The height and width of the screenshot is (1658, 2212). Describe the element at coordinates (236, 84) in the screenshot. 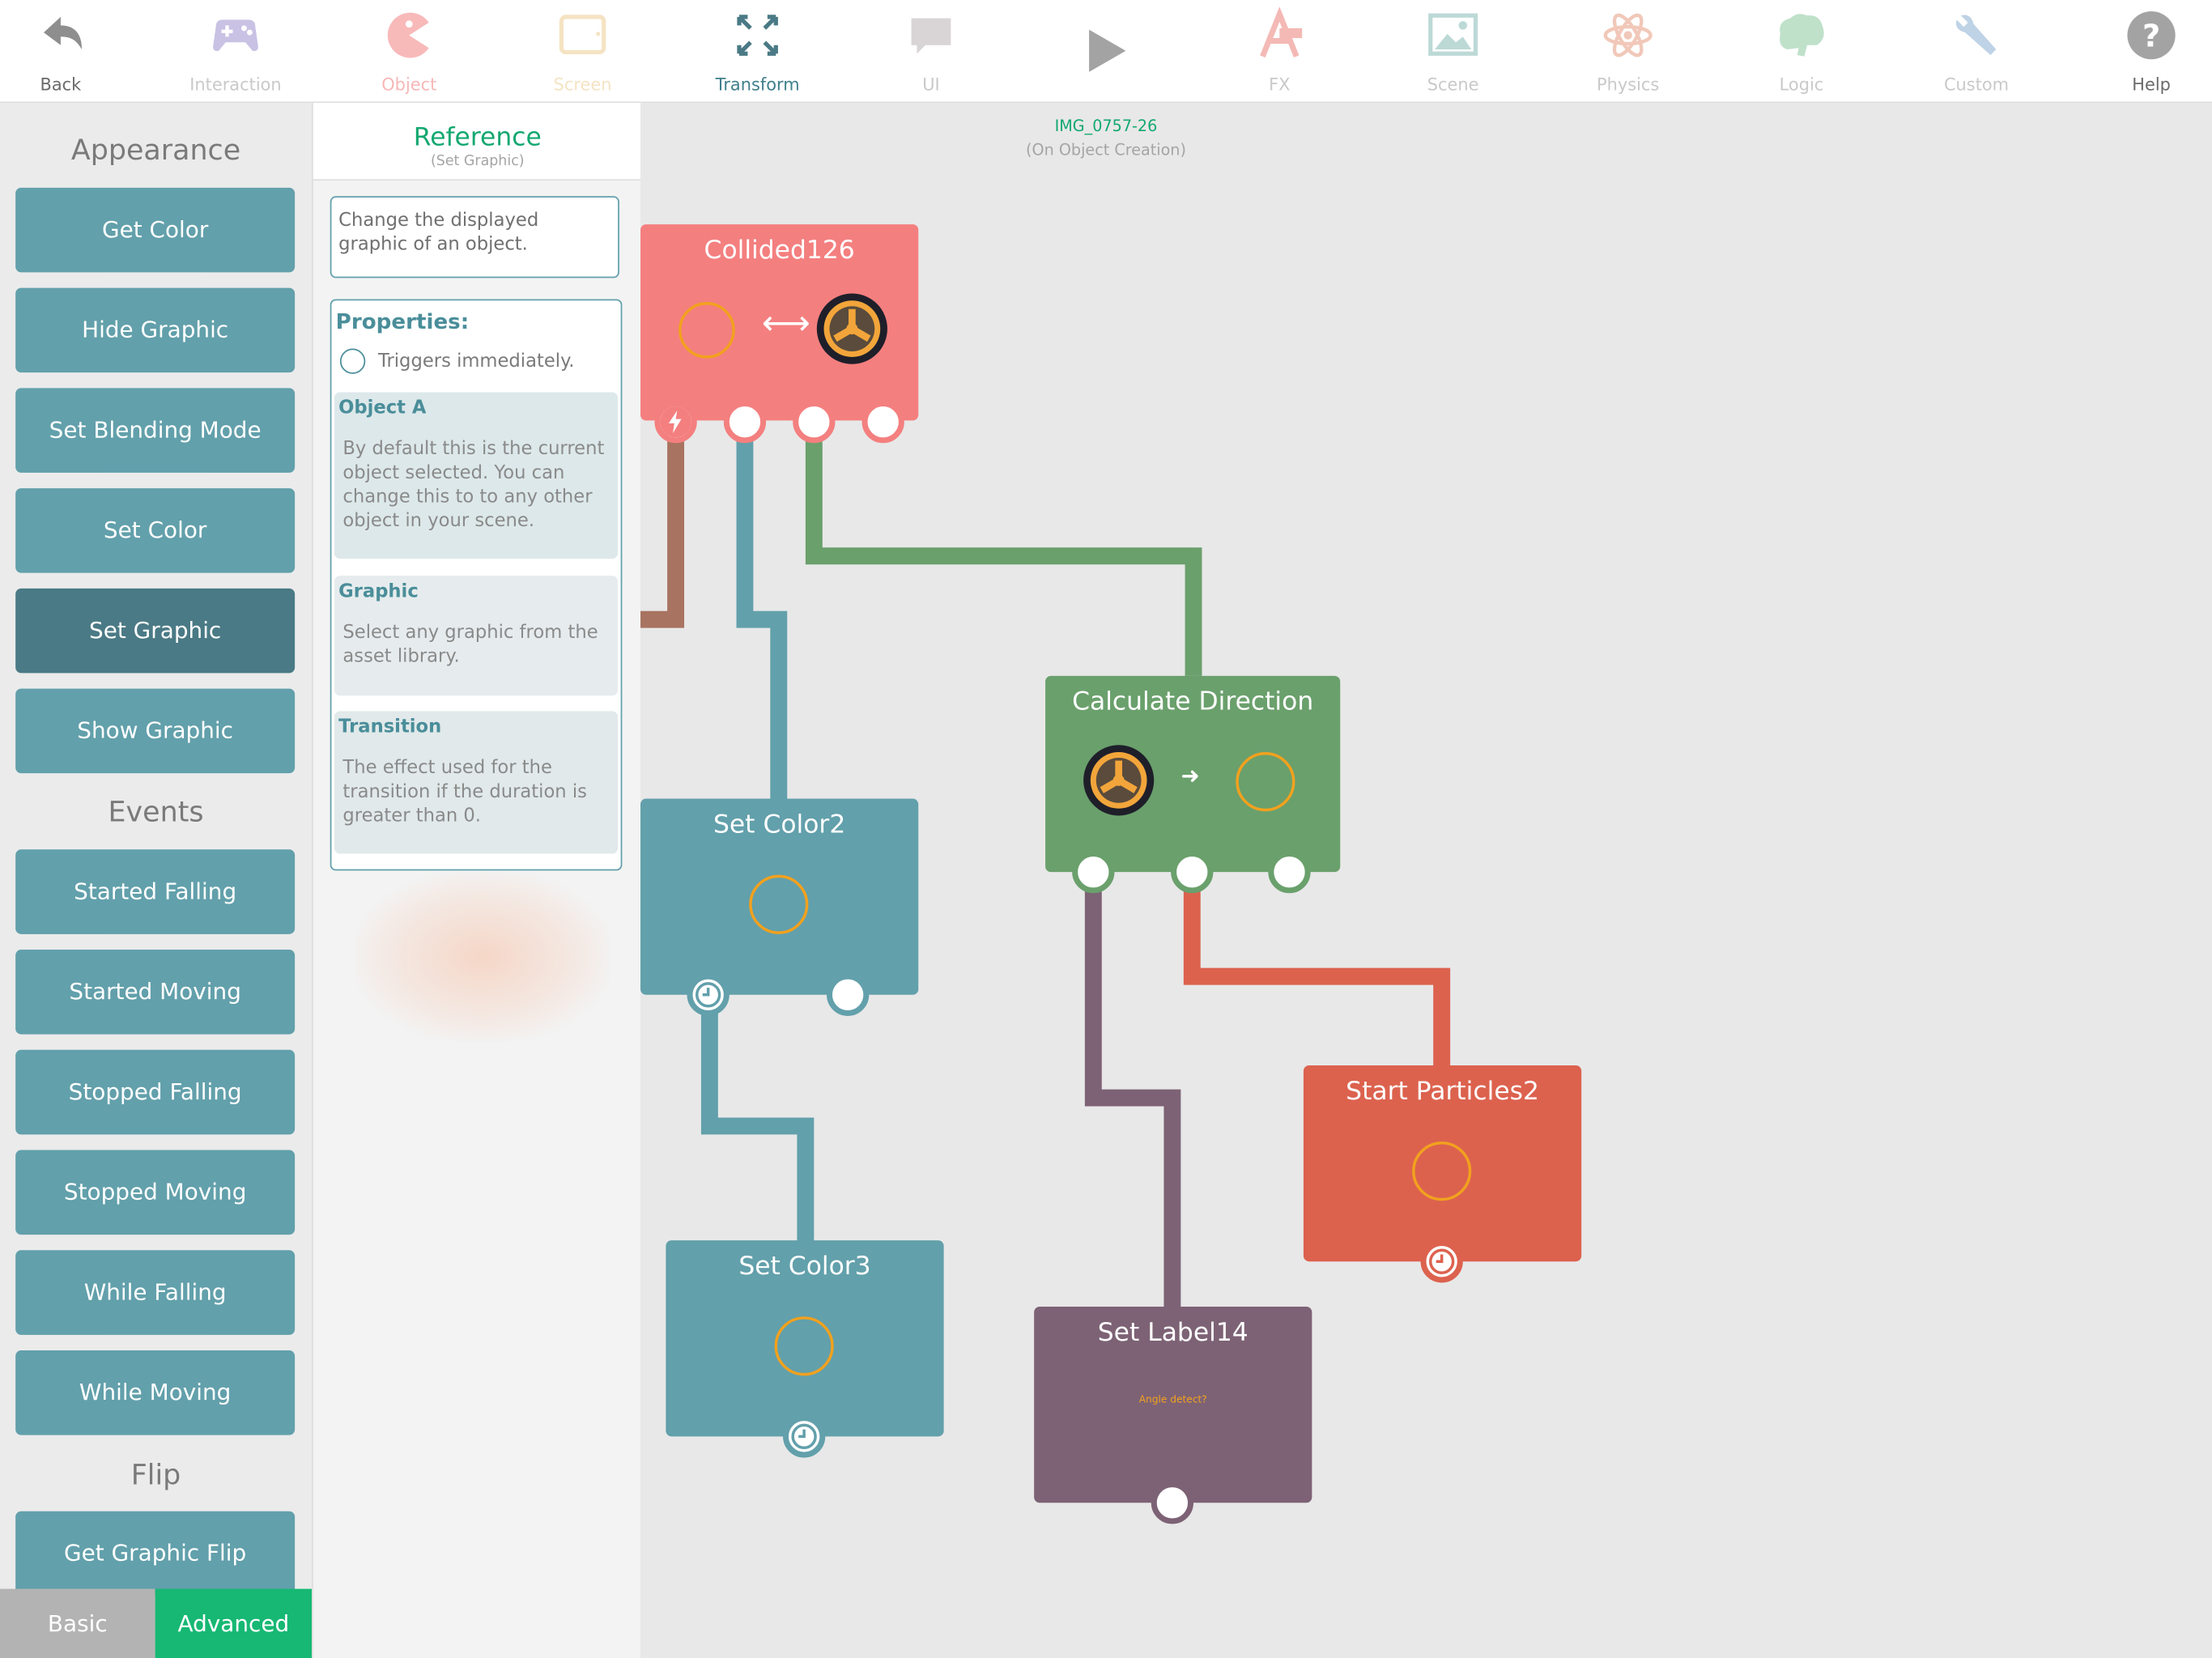

I see `toolbar-label: Interaction` at that location.